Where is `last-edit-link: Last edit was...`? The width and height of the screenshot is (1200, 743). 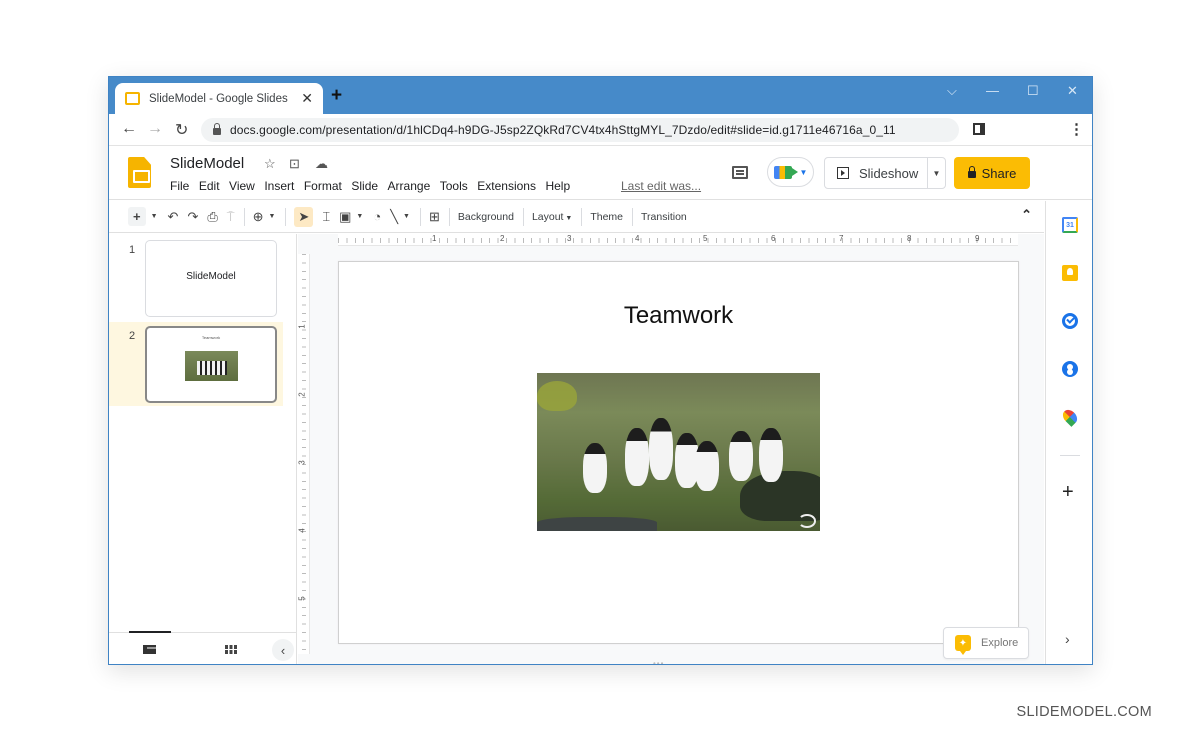
last-edit-link: Last edit was... is located at coordinates (661, 186).